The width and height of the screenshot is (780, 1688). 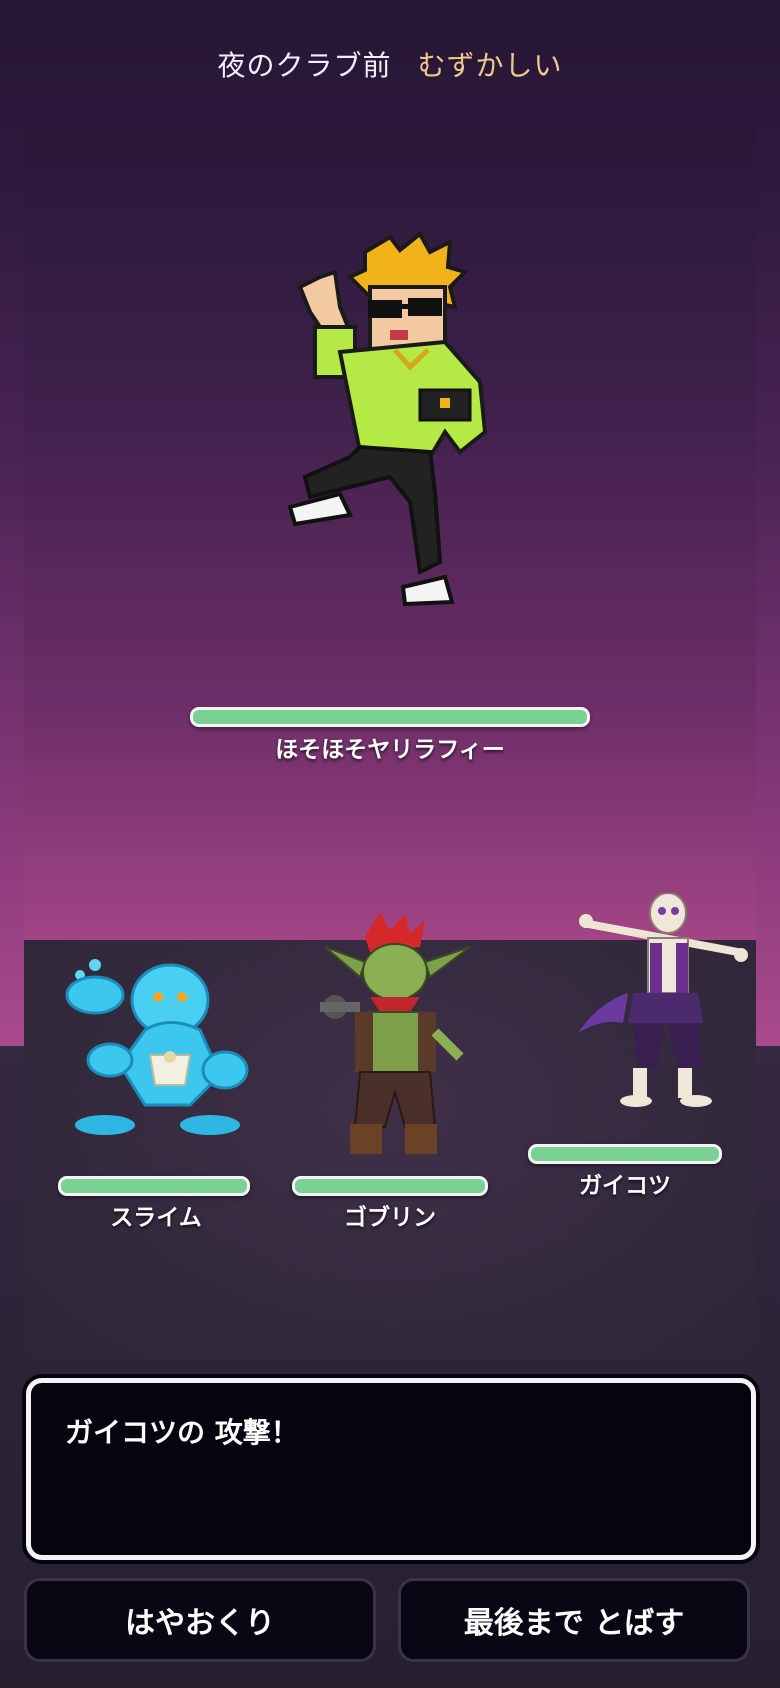 What do you see at coordinates (390, 1218) in the screenshot?
I see `goblin-name: ゴブリン` at bounding box center [390, 1218].